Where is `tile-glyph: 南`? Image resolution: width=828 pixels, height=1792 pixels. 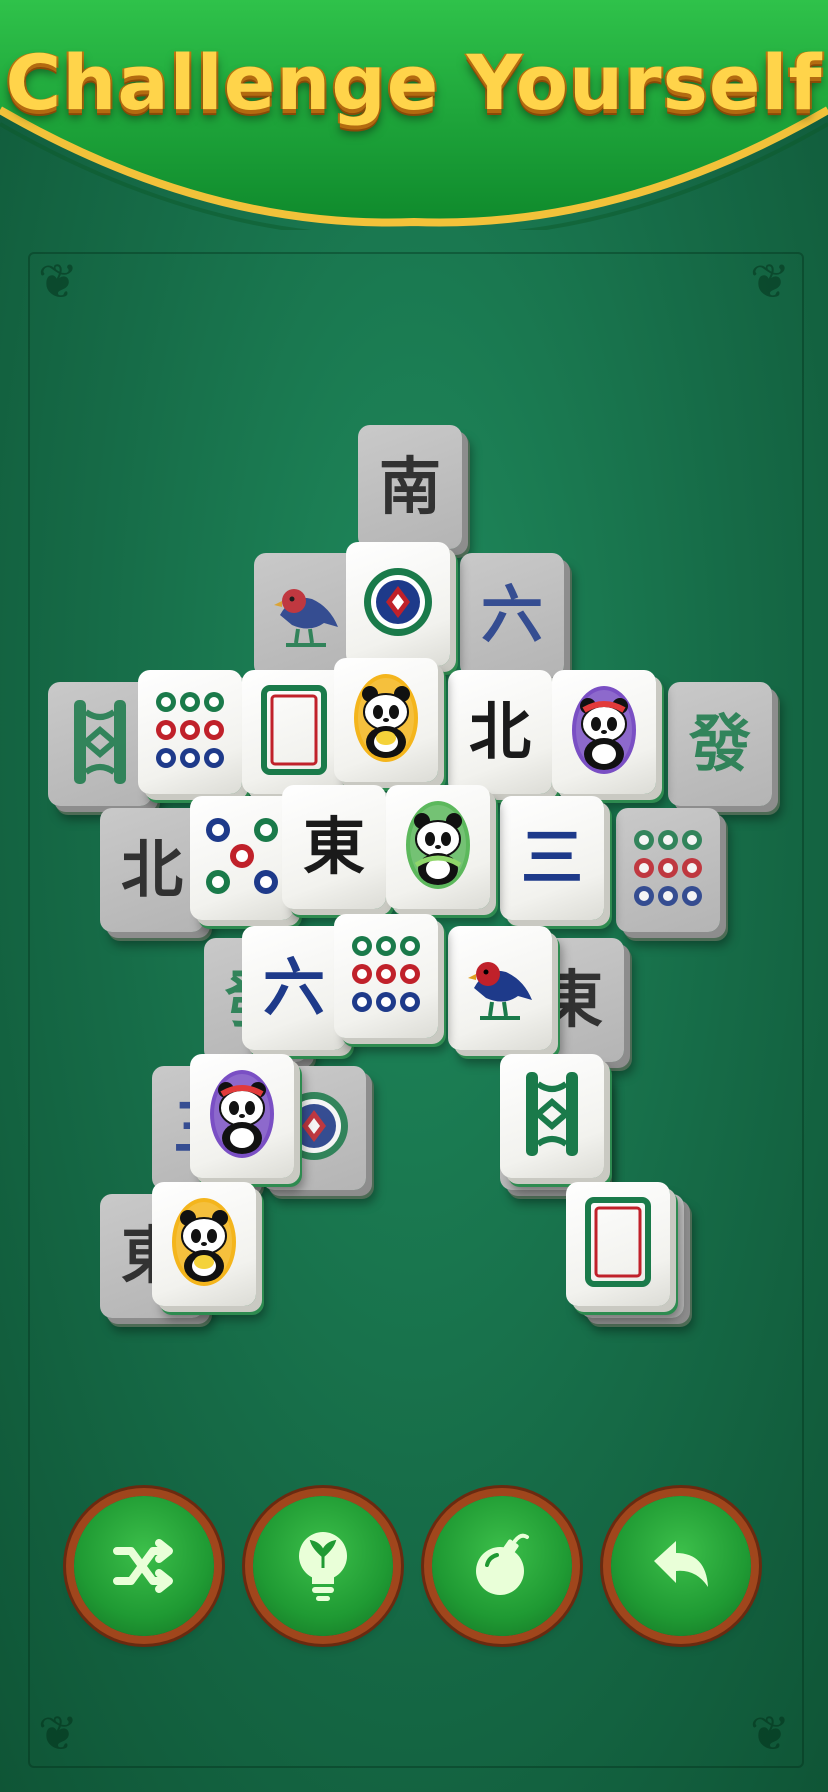 tile-glyph: 南 is located at coordinates (409, 486).